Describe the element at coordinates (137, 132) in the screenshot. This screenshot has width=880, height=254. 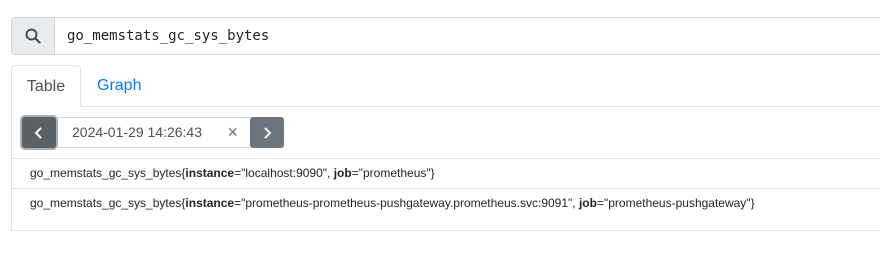
I see `time-value: 2024-01-29 14:26:43` at that location.